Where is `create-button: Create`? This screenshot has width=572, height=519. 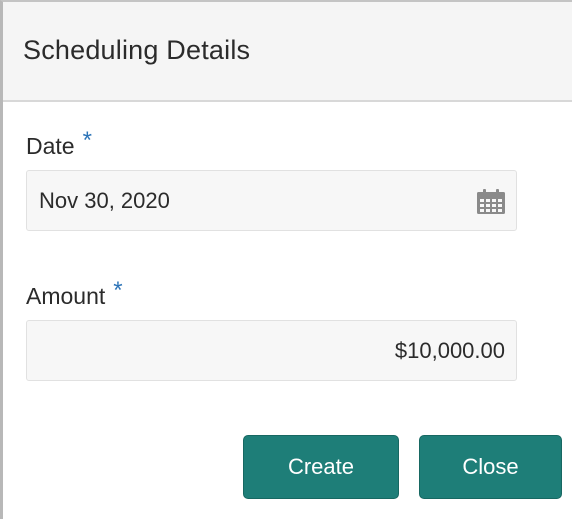 create-button: Create is located at coordinates (321, 467).